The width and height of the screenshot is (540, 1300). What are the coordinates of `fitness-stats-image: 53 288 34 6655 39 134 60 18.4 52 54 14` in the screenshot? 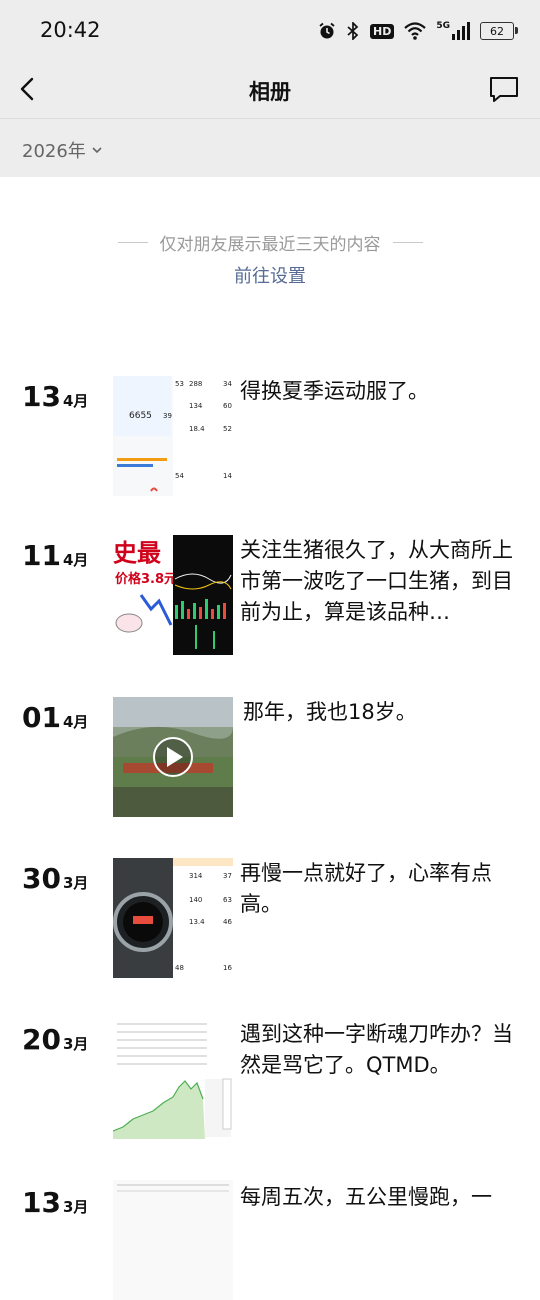 It's located at (173, 436).